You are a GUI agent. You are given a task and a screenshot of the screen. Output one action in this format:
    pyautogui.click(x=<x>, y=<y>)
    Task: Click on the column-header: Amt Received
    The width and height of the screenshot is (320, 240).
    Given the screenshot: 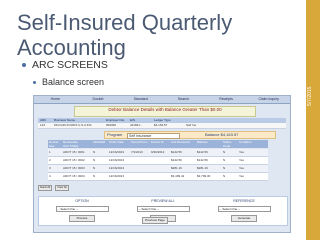 What is the action you would take?
    pyautogui.click(x=180, y=142)
    